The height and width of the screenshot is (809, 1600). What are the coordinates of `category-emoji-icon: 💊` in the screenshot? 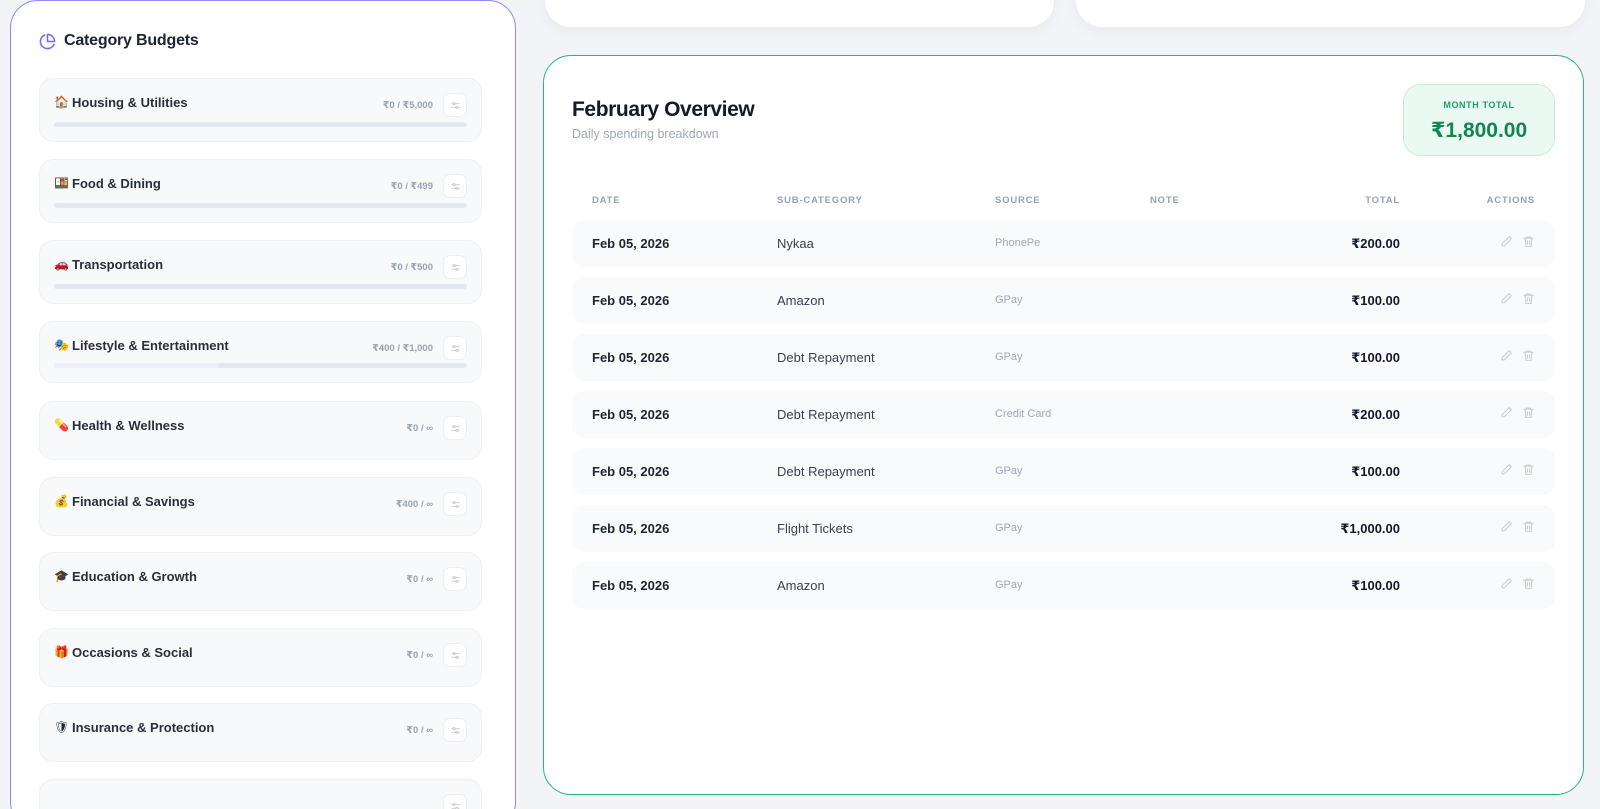 It's located at (61, 425).